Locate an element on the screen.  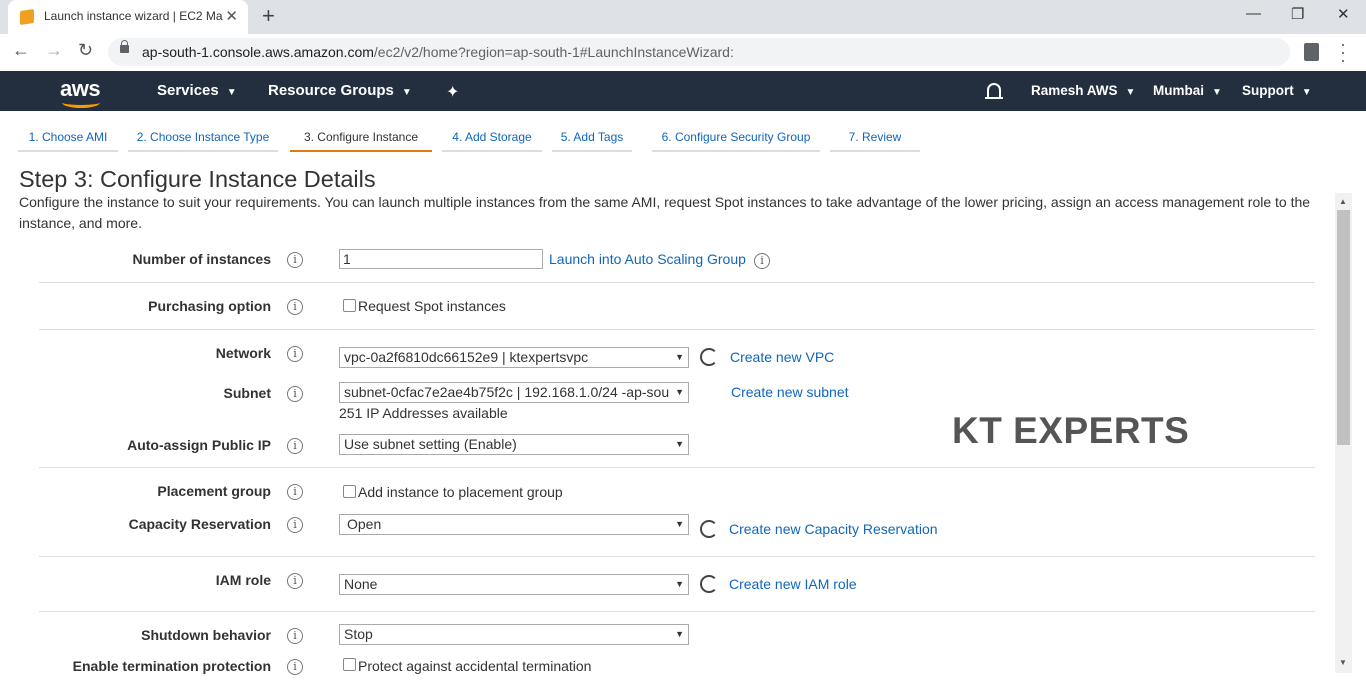
capacity-reservation-select: Open ▼ is located at coordinates (514, 524).